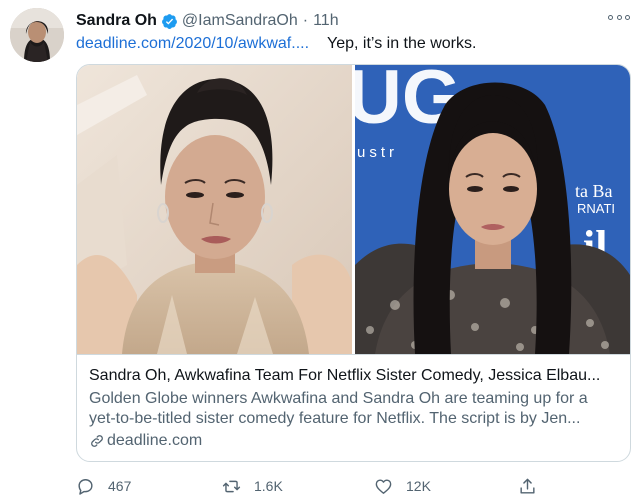 The height and width of the screenshot is (504, 640). I want to click on reply-count: 467, so click(120, 486).